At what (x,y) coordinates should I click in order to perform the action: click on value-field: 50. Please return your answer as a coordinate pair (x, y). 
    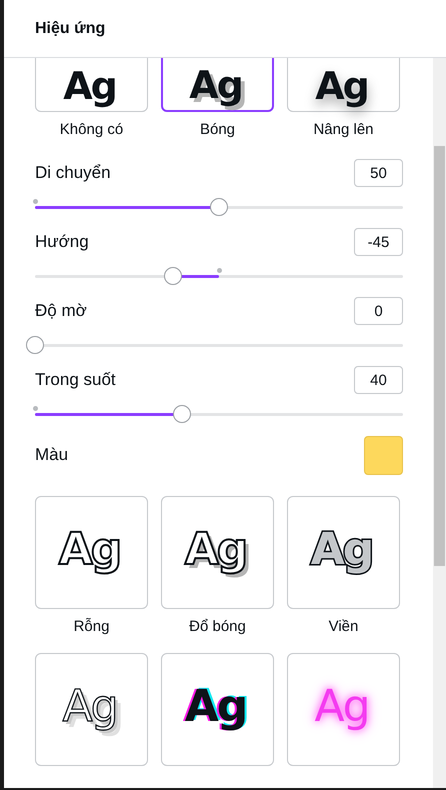
    Looking at the image, I should click on (378, 173).